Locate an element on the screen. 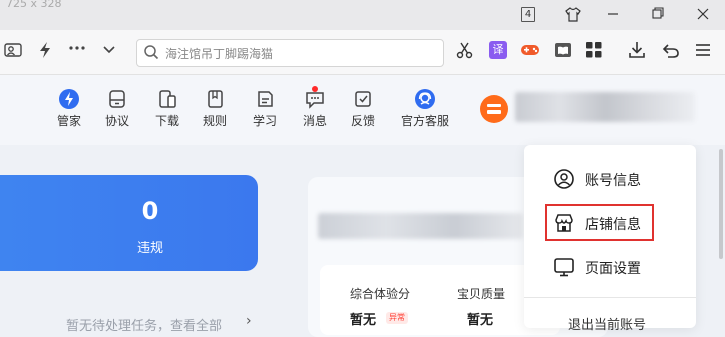  scrollbar is located at coordinates (721, 236).